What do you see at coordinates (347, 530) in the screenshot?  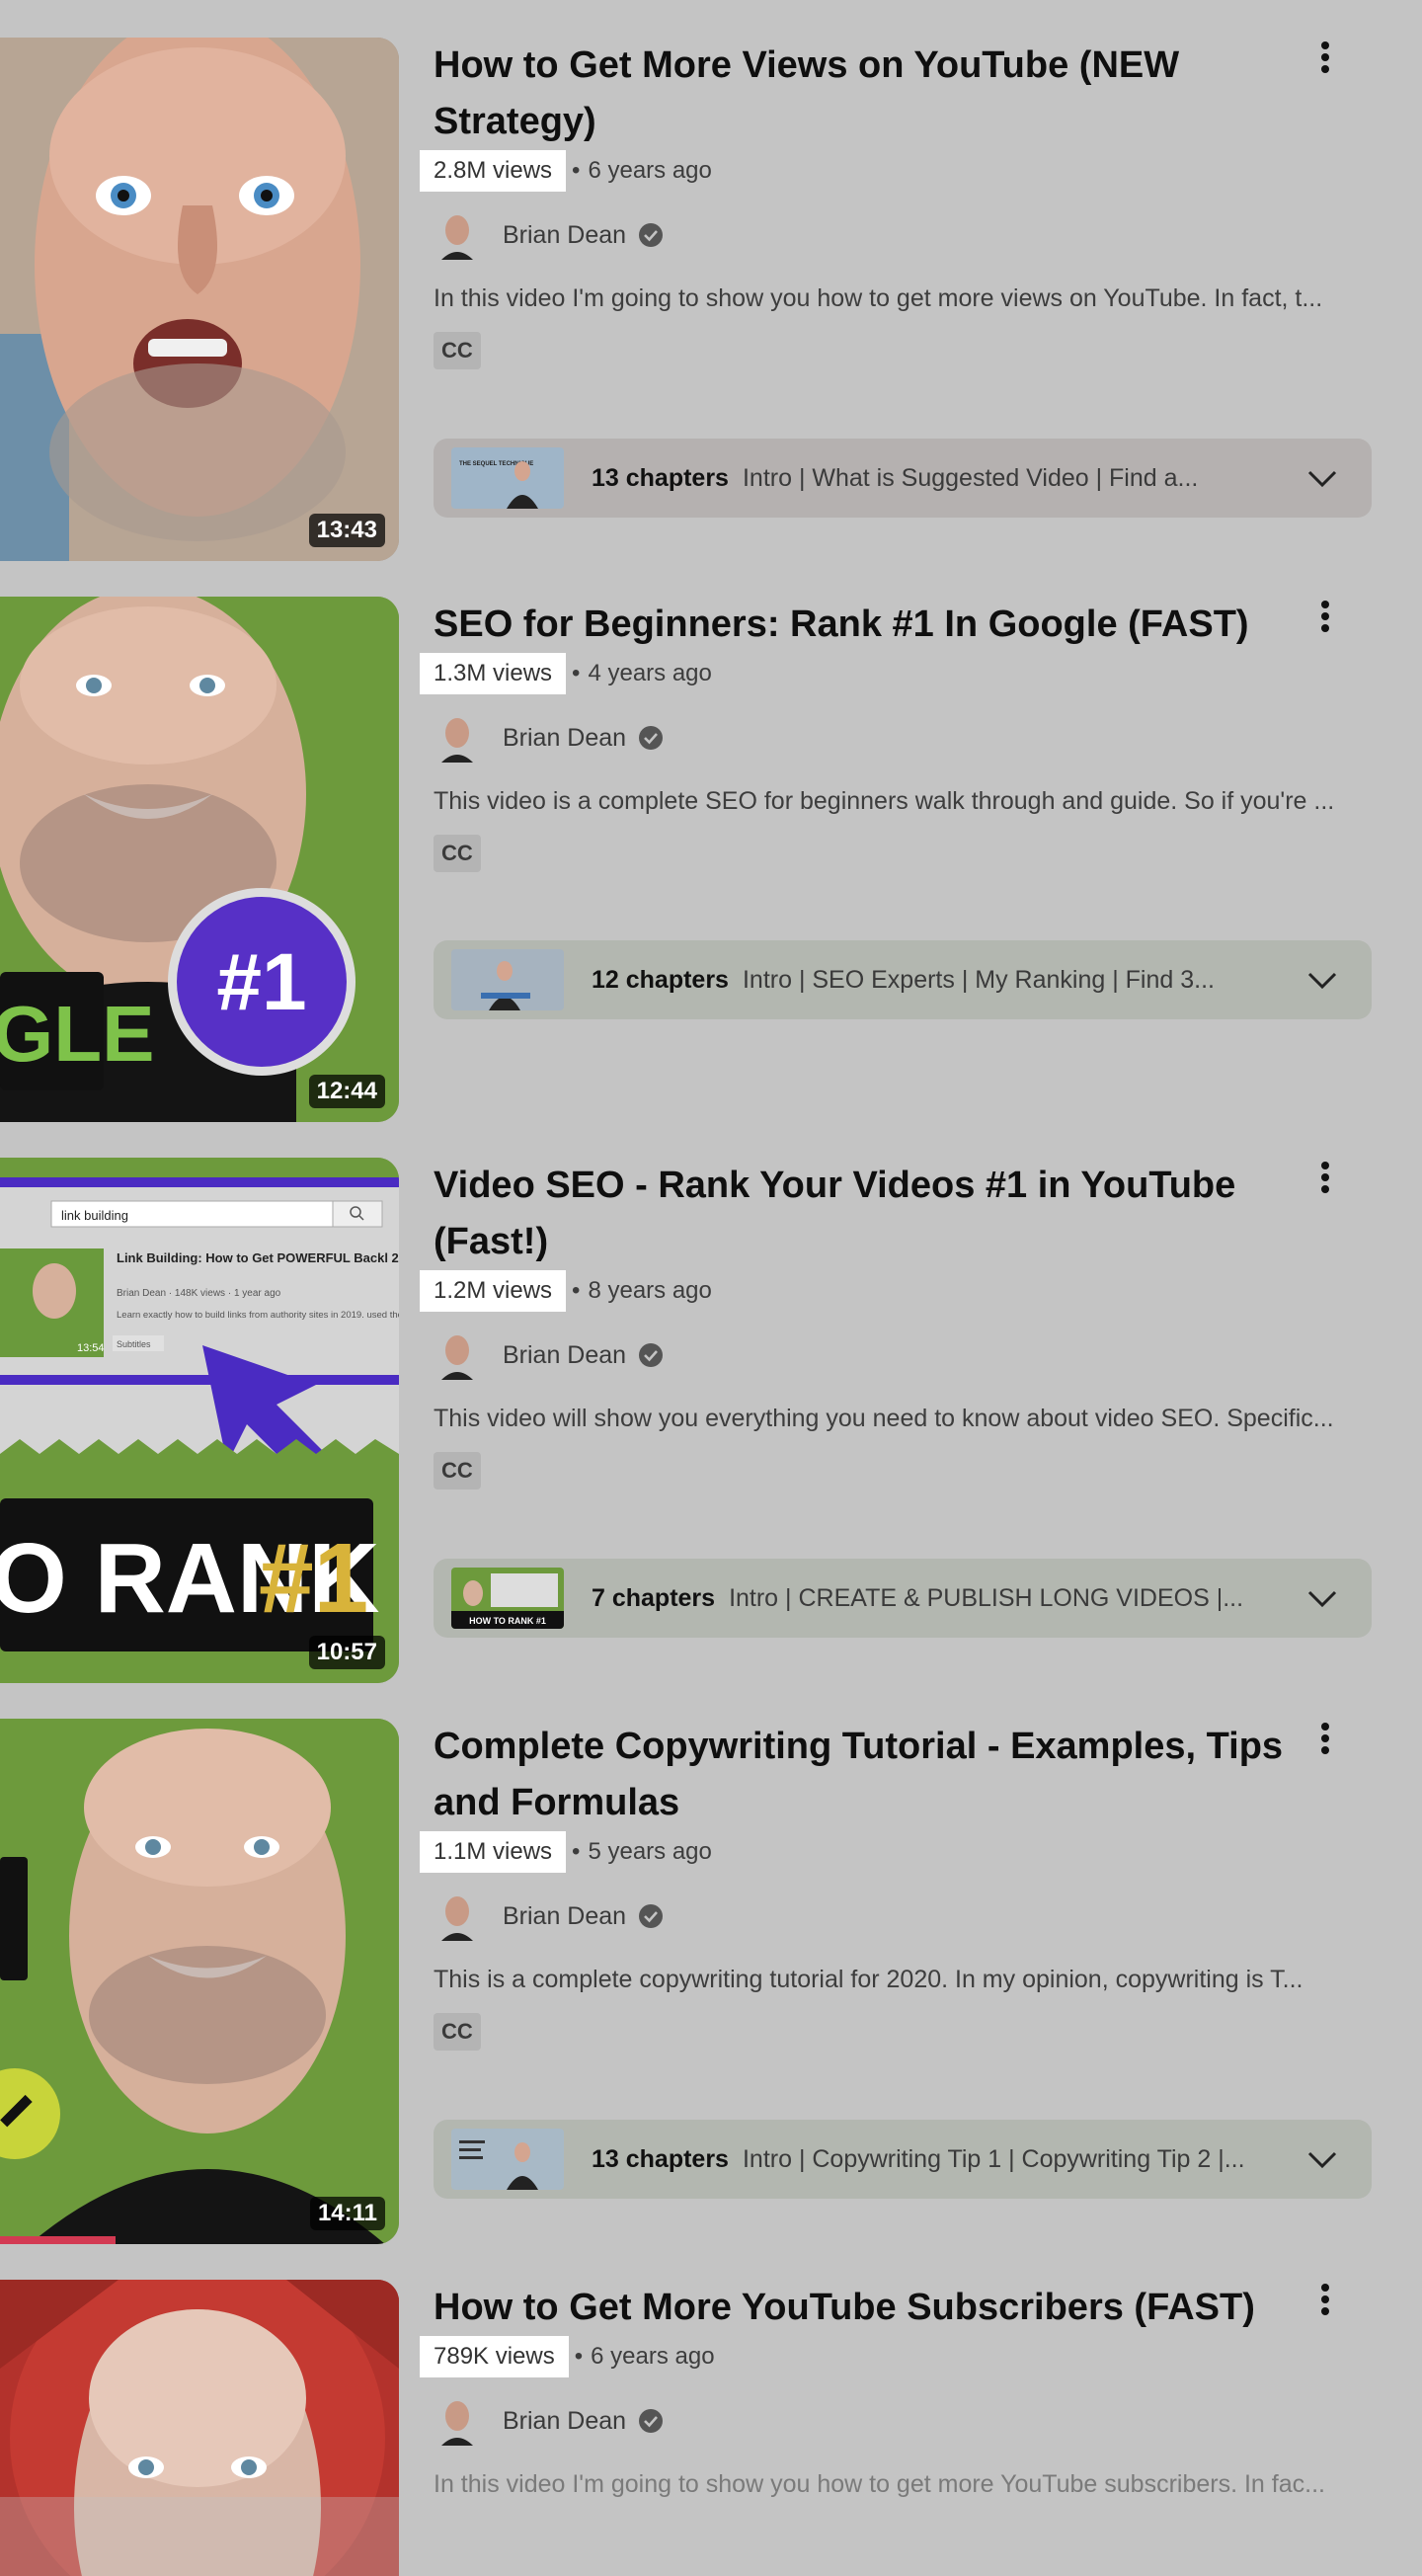 I see `video-duration: 13:43` at bounding box center [347, 530].